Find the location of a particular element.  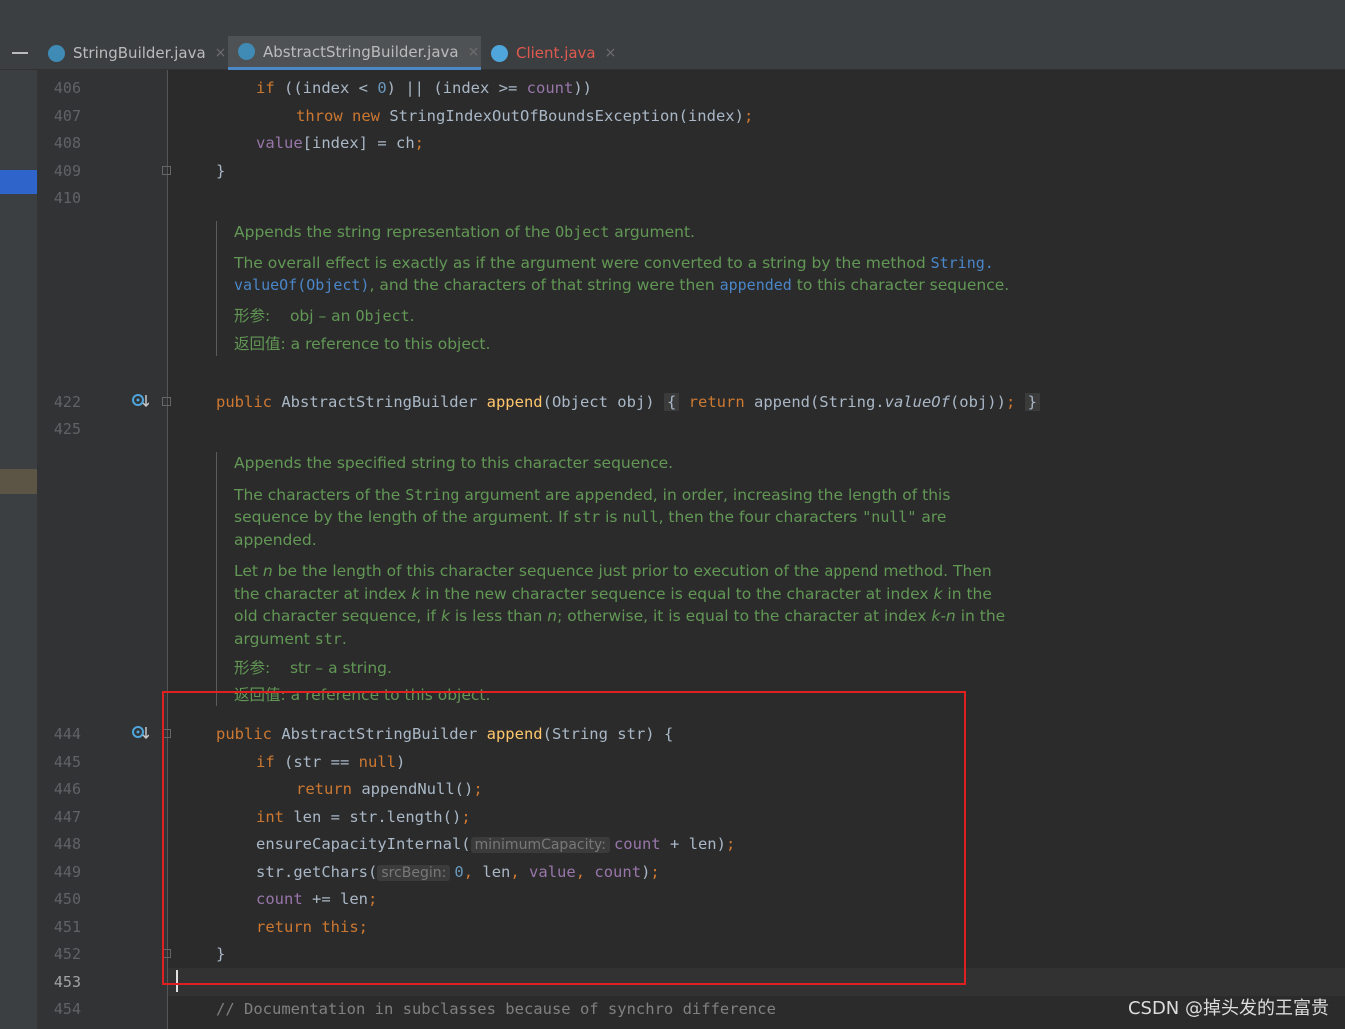

line-number: 444 is located at coordinates (67, 734).